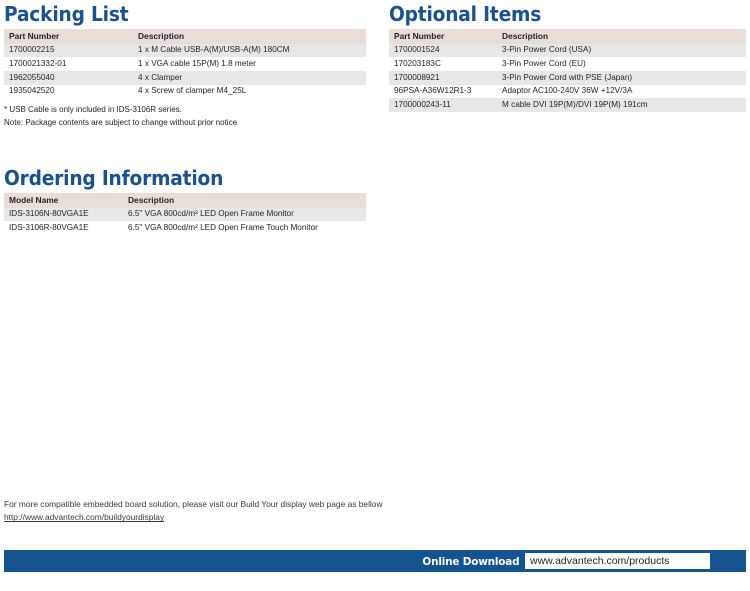 The height and width of the screenshot is (591, 750). What do you see at coordinates (249, 50) in the screenshot?
I see `cell-description: 1 x M Cable USB-A(M)/USB-A(M) 180CM` at bounding box center [249, 50].